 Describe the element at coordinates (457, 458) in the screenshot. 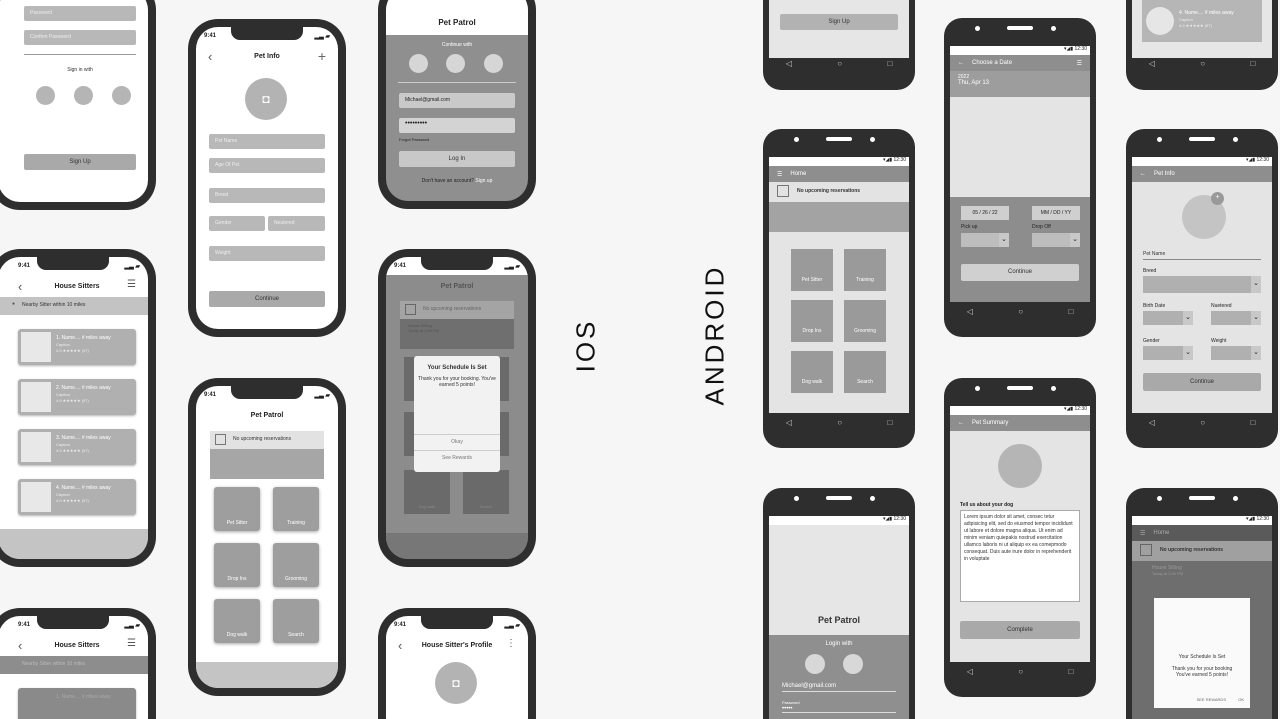

I see `see-rewards-button: See Rewards` at that location.